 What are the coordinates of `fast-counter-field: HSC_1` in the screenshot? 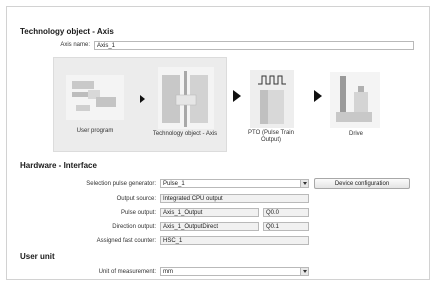 It's located at (234, 240).